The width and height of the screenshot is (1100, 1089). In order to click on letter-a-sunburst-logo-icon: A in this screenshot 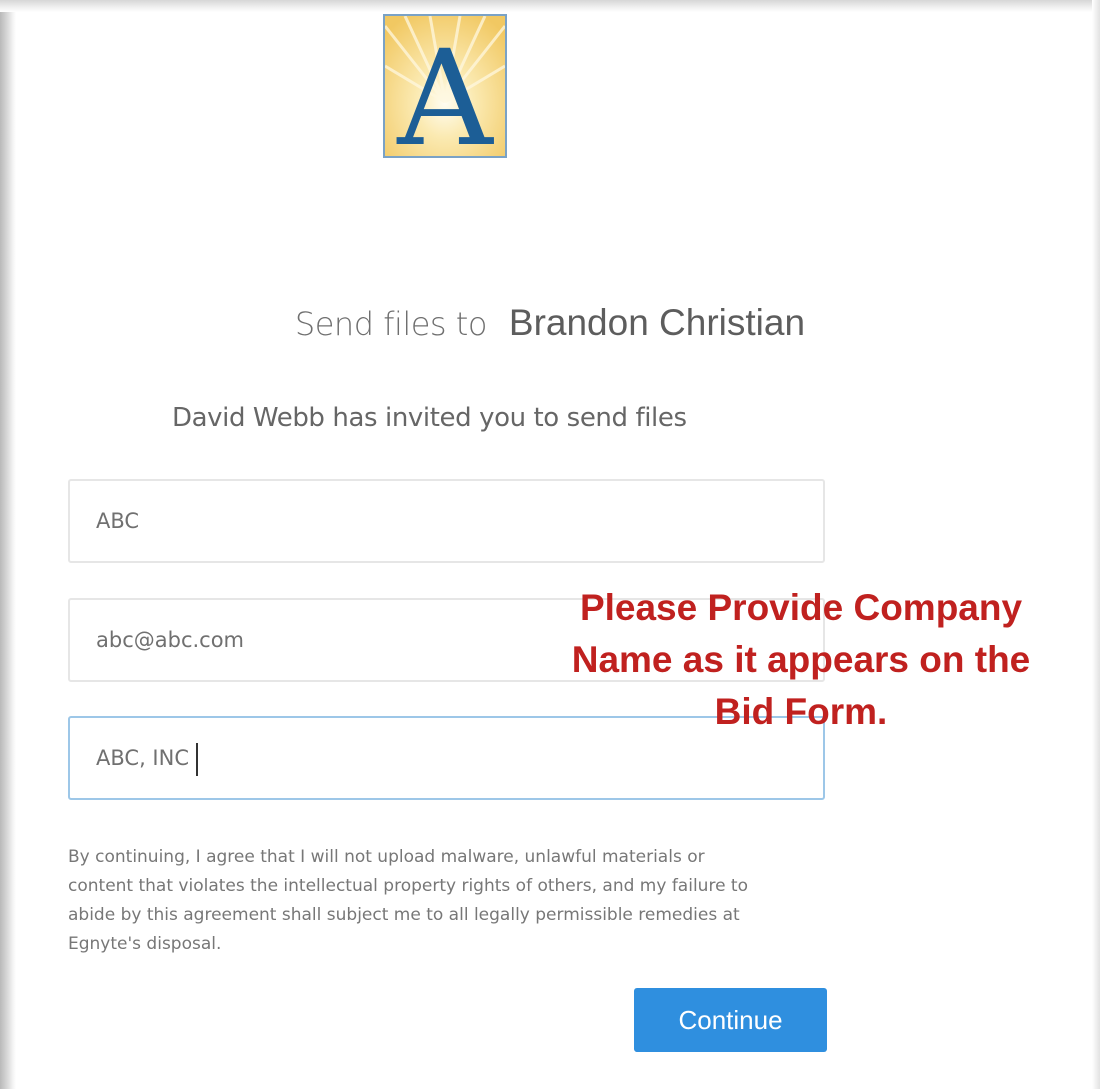, I will do `click(445, 86)`.